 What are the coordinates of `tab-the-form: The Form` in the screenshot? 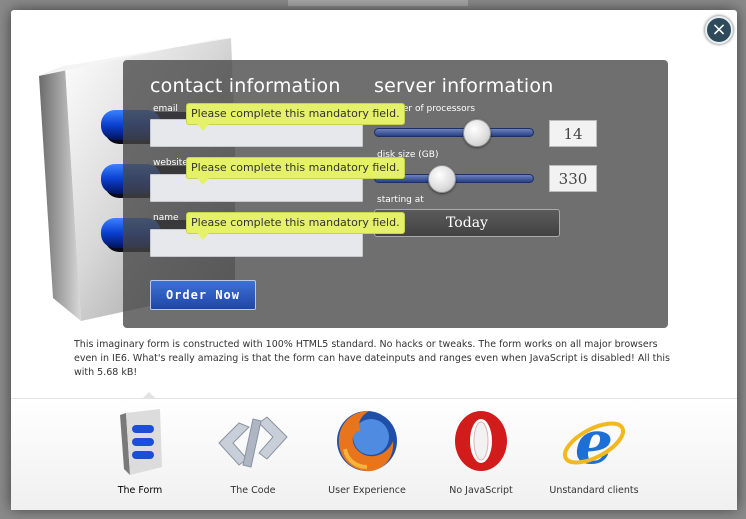 It's located at (140, 452).